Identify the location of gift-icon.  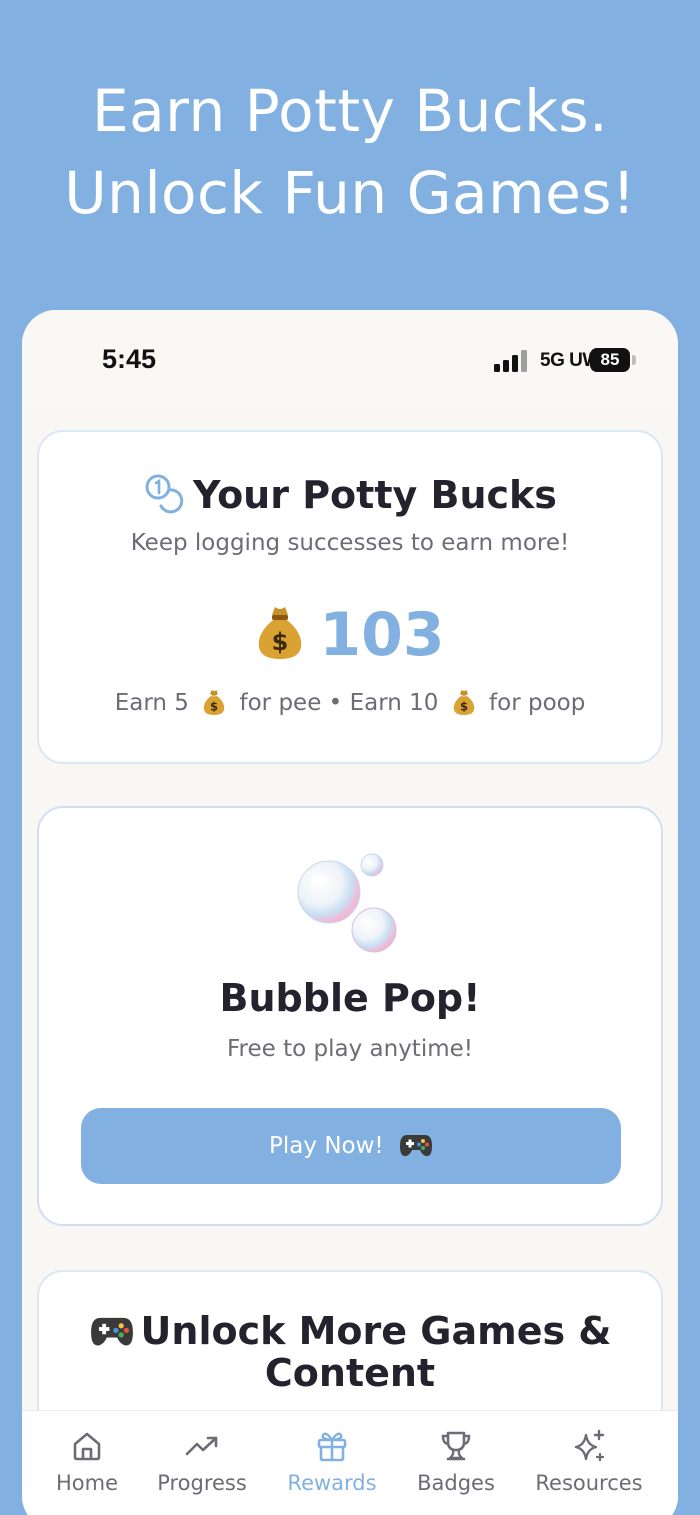
(332, 1447).